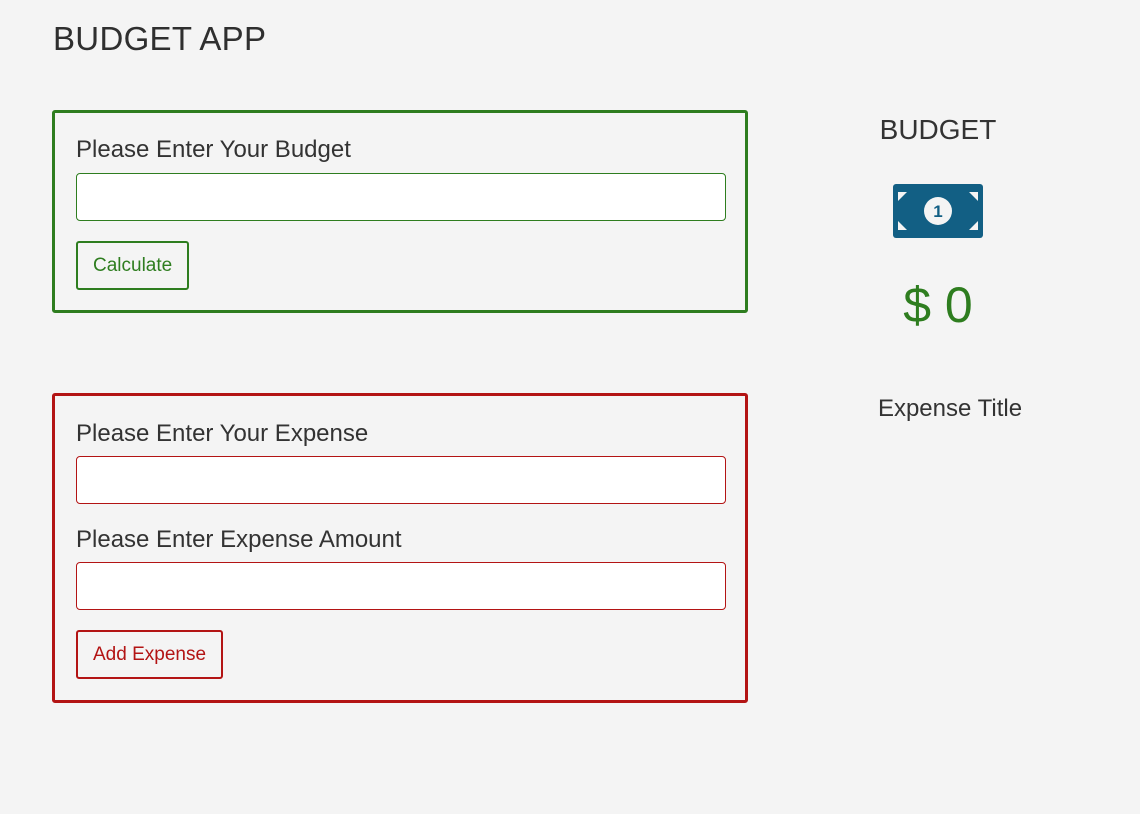 The image size is (1140, 814). Describe the element at coordinates (222, 433) in the screenshot. I see `expense-label: Please Enter Your Expense` at that location.